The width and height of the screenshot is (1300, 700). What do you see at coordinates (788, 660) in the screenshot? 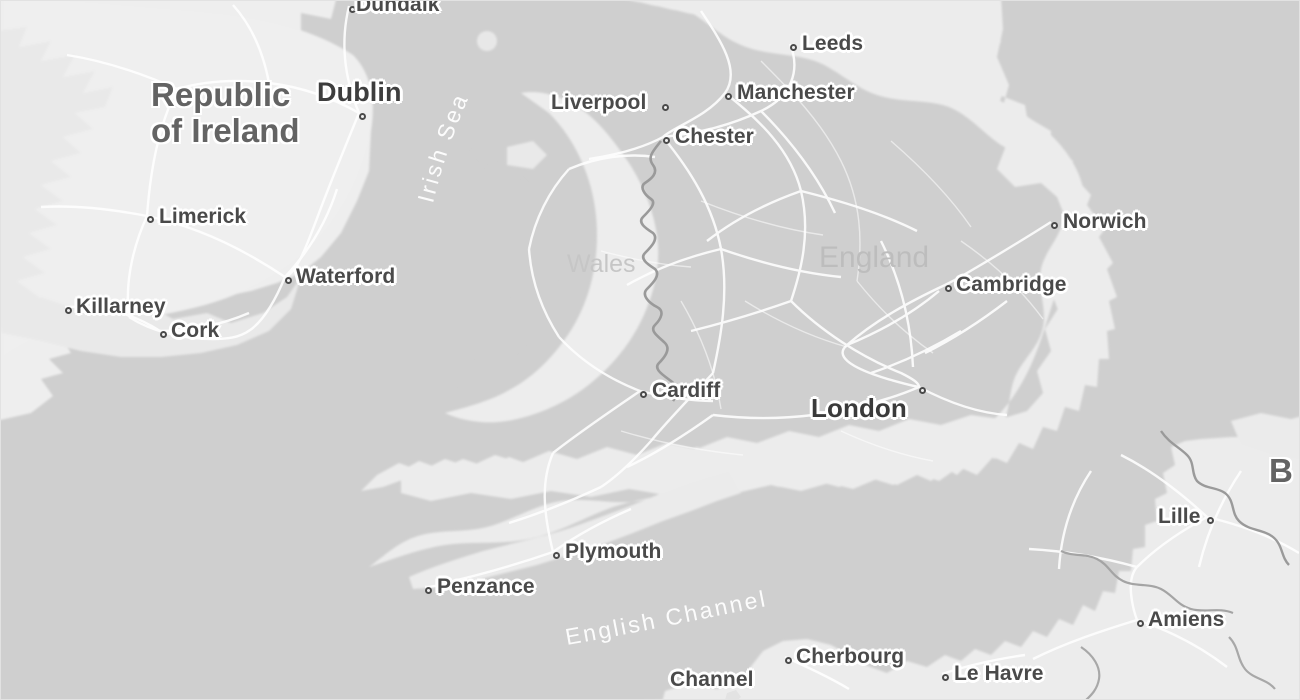
I see `city-dot-cherbourg` at bounding box center [788, 660].